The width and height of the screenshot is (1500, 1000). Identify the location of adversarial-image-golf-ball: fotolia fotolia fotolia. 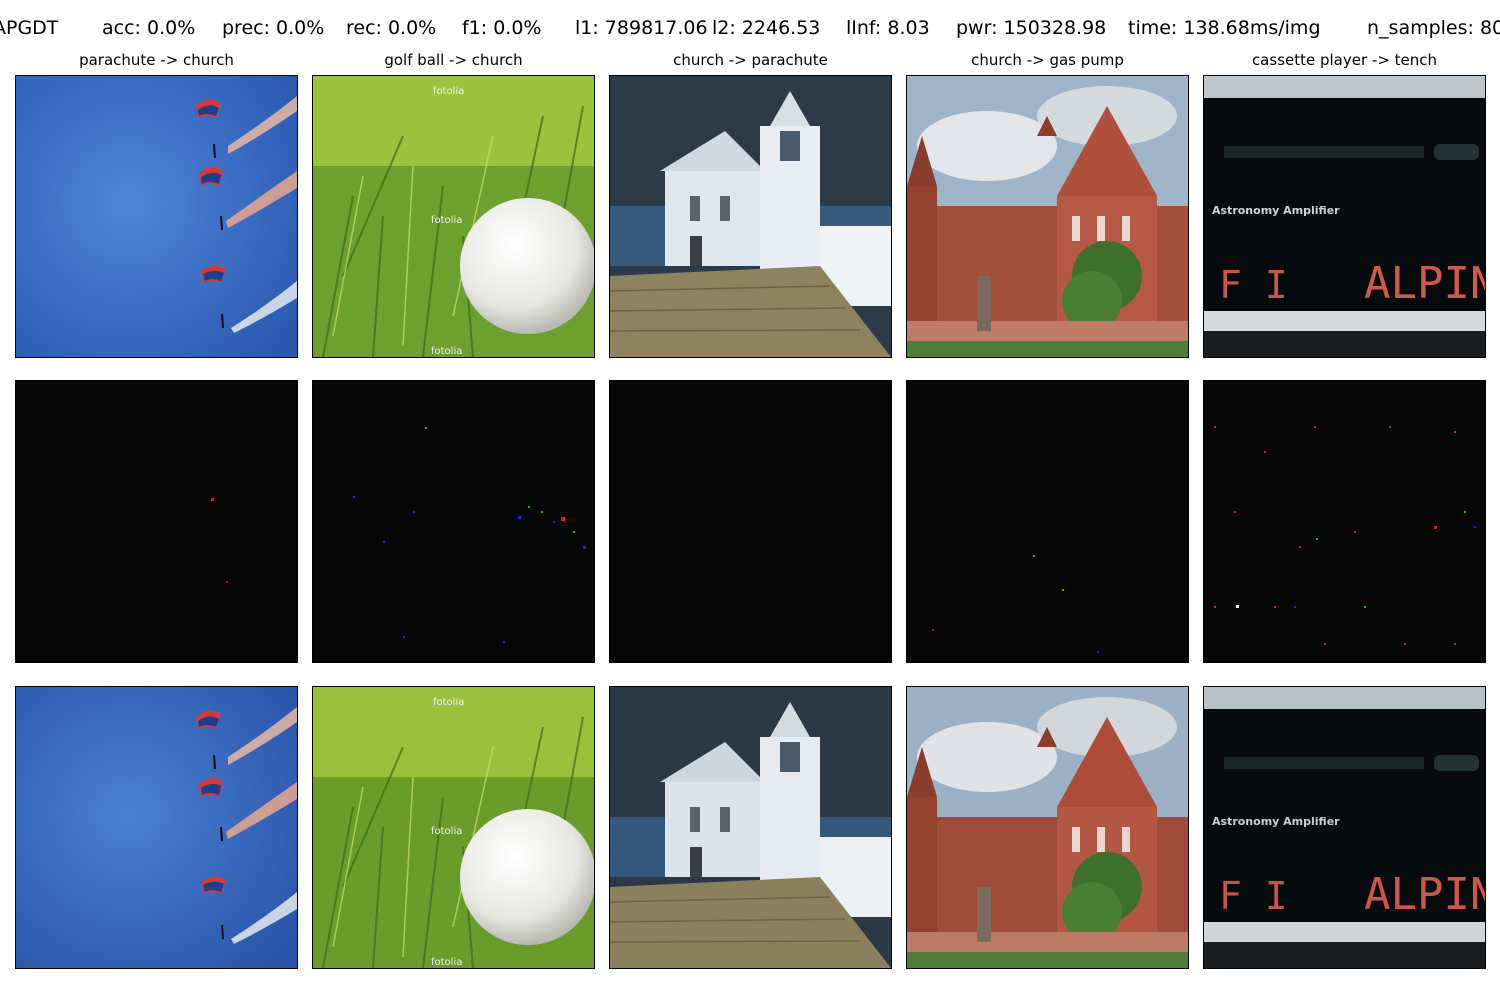
(453, 827).